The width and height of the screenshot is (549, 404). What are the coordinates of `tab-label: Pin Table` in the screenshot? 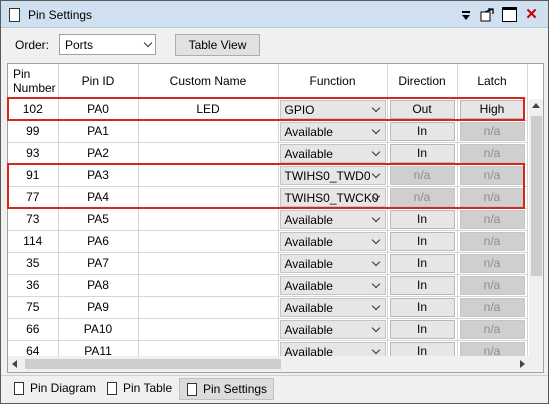 It's located at (148, 388).